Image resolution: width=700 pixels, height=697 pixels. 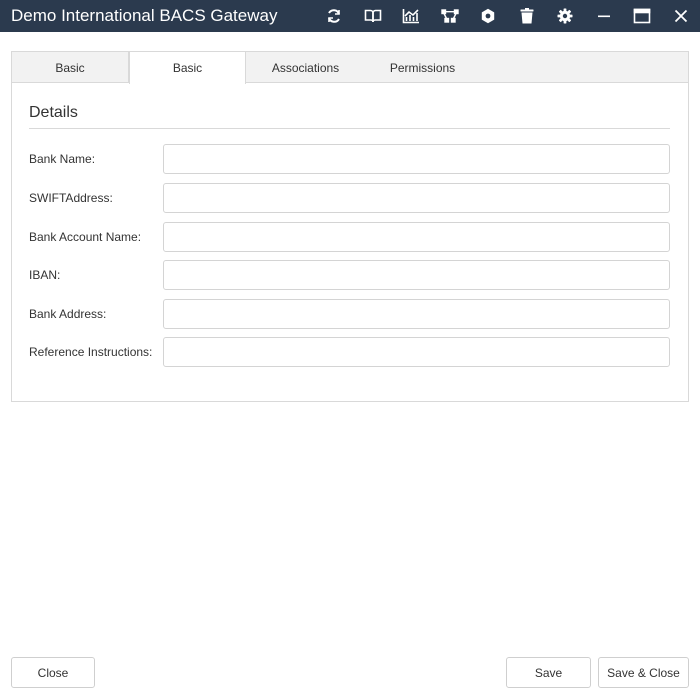 I want to click on section-title: Details, so click(x=53, y=112).